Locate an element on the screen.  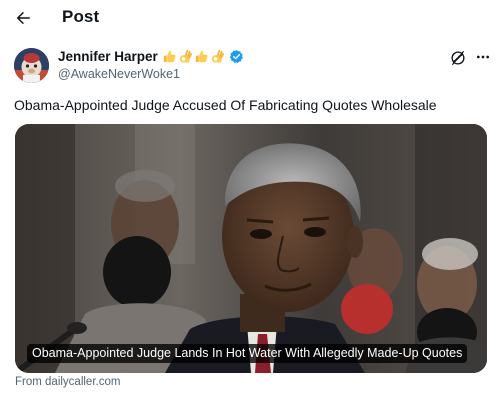
back-button is located at coordinates (23, 18).